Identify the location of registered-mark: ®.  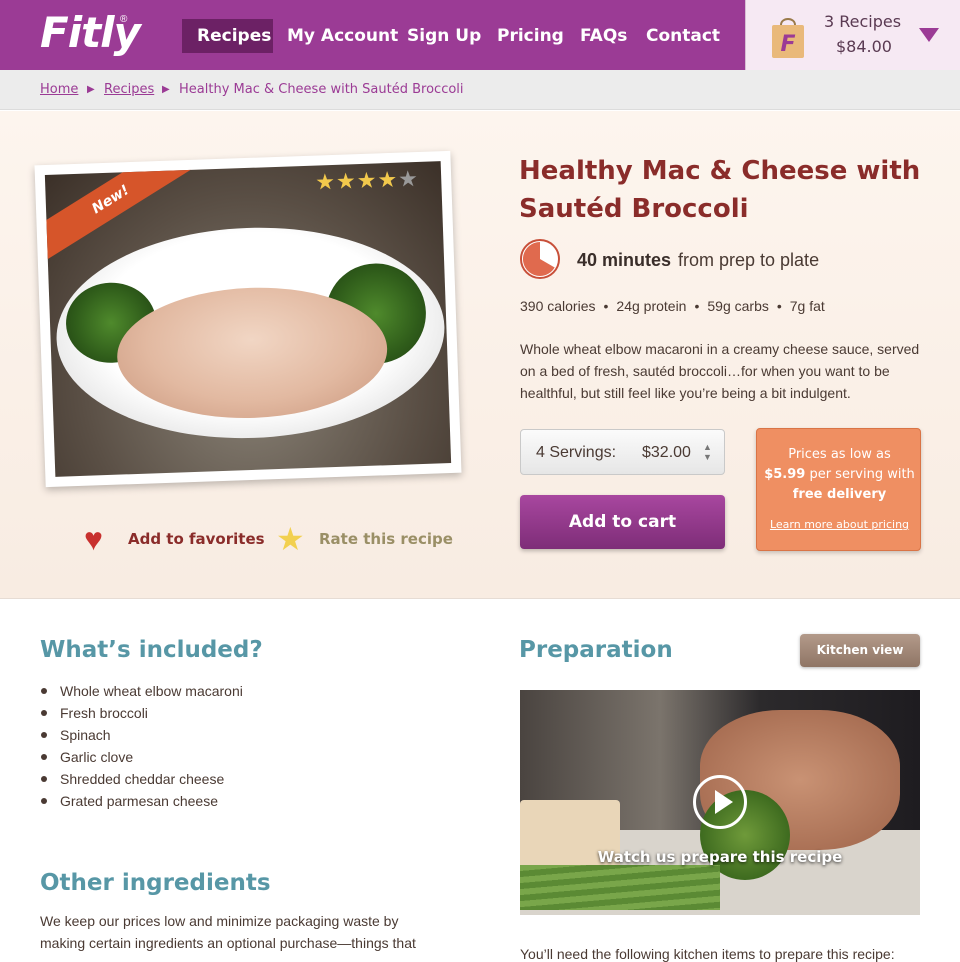
(124, 19).